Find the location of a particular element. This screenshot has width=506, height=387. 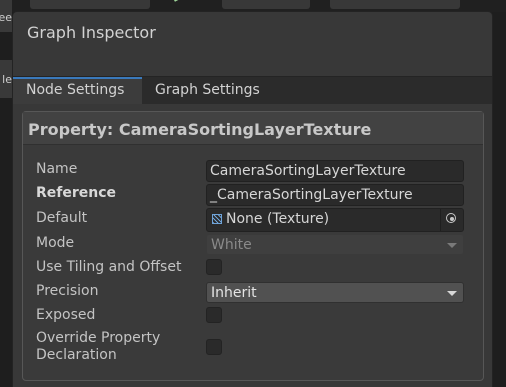

default-object-value: None (Texture) is located at coordinates (278, 219).